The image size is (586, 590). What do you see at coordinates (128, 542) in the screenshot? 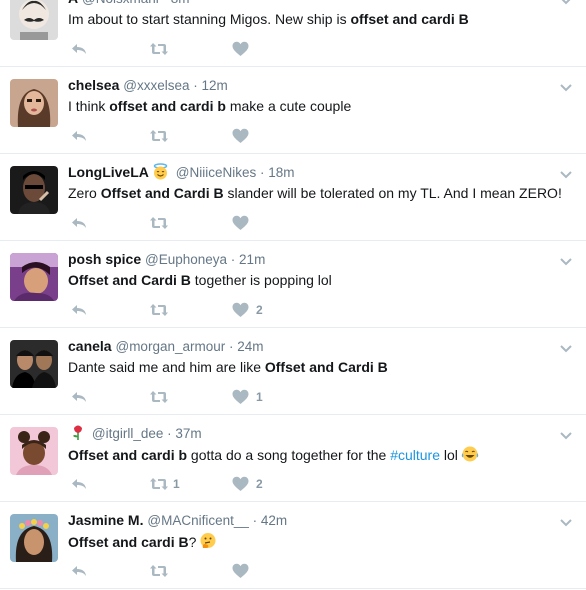
I see `highlighted-text: Offset and cardi B` at bounding box center [128, 542].